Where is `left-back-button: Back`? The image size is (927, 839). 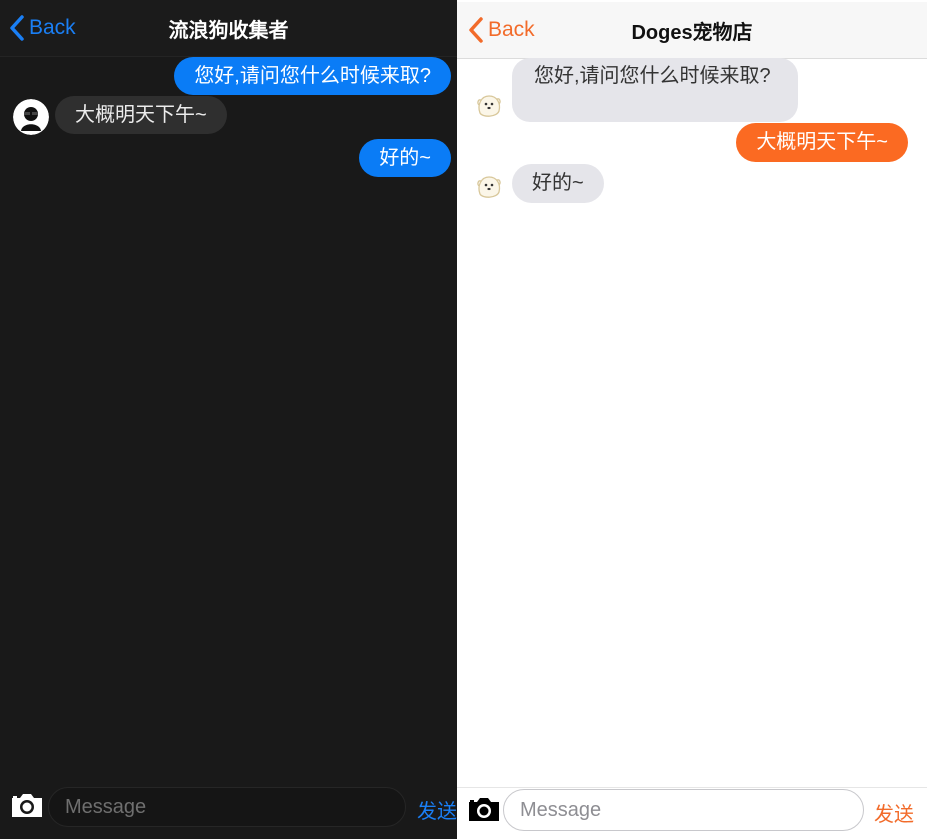 left-back-button: Back is located at coordinates (42, 28).